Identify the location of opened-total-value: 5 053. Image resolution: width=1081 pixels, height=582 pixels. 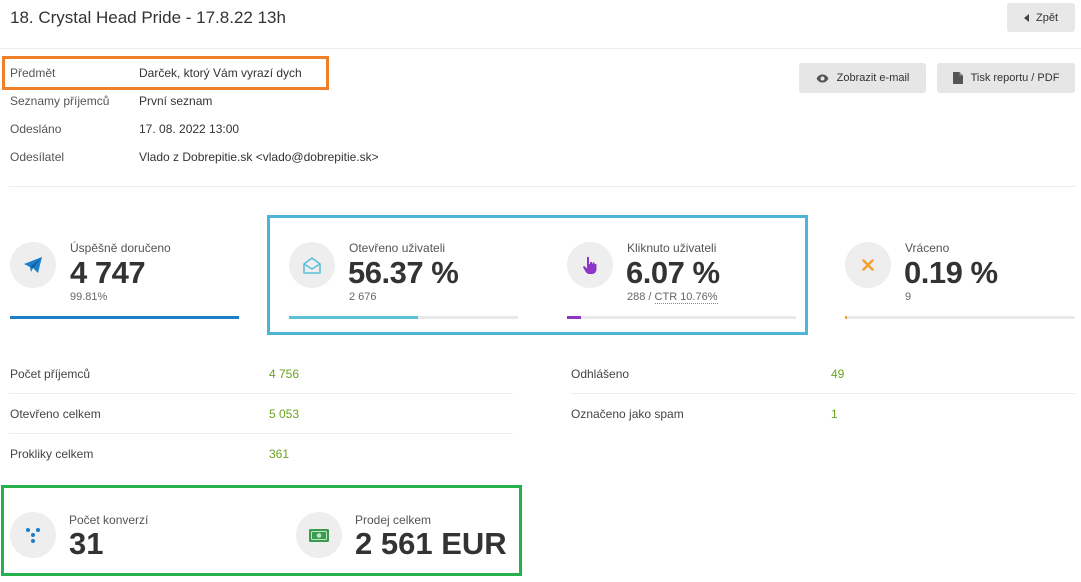
(284, 414).